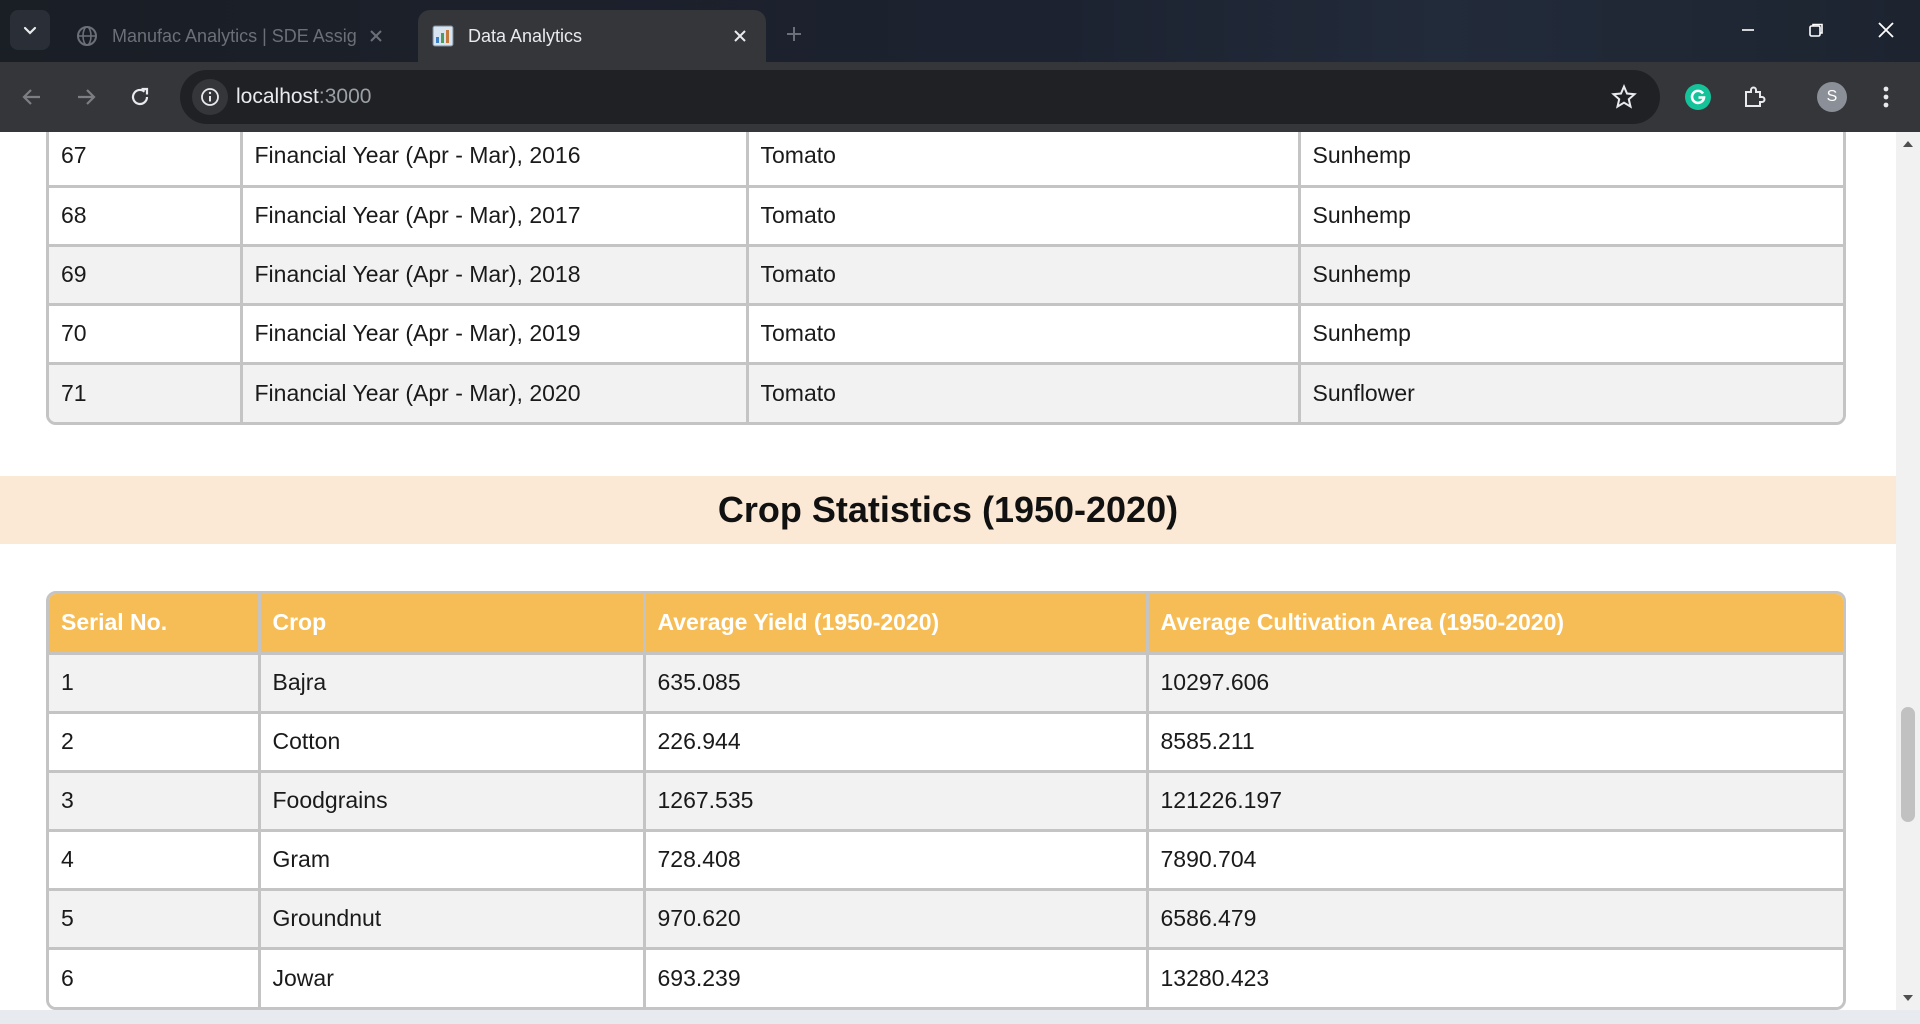  What do you see at coordinates (896, 977) in the screenshot?
I see `cell-avg-yield: 693.239` at bounding box center [896, 977].